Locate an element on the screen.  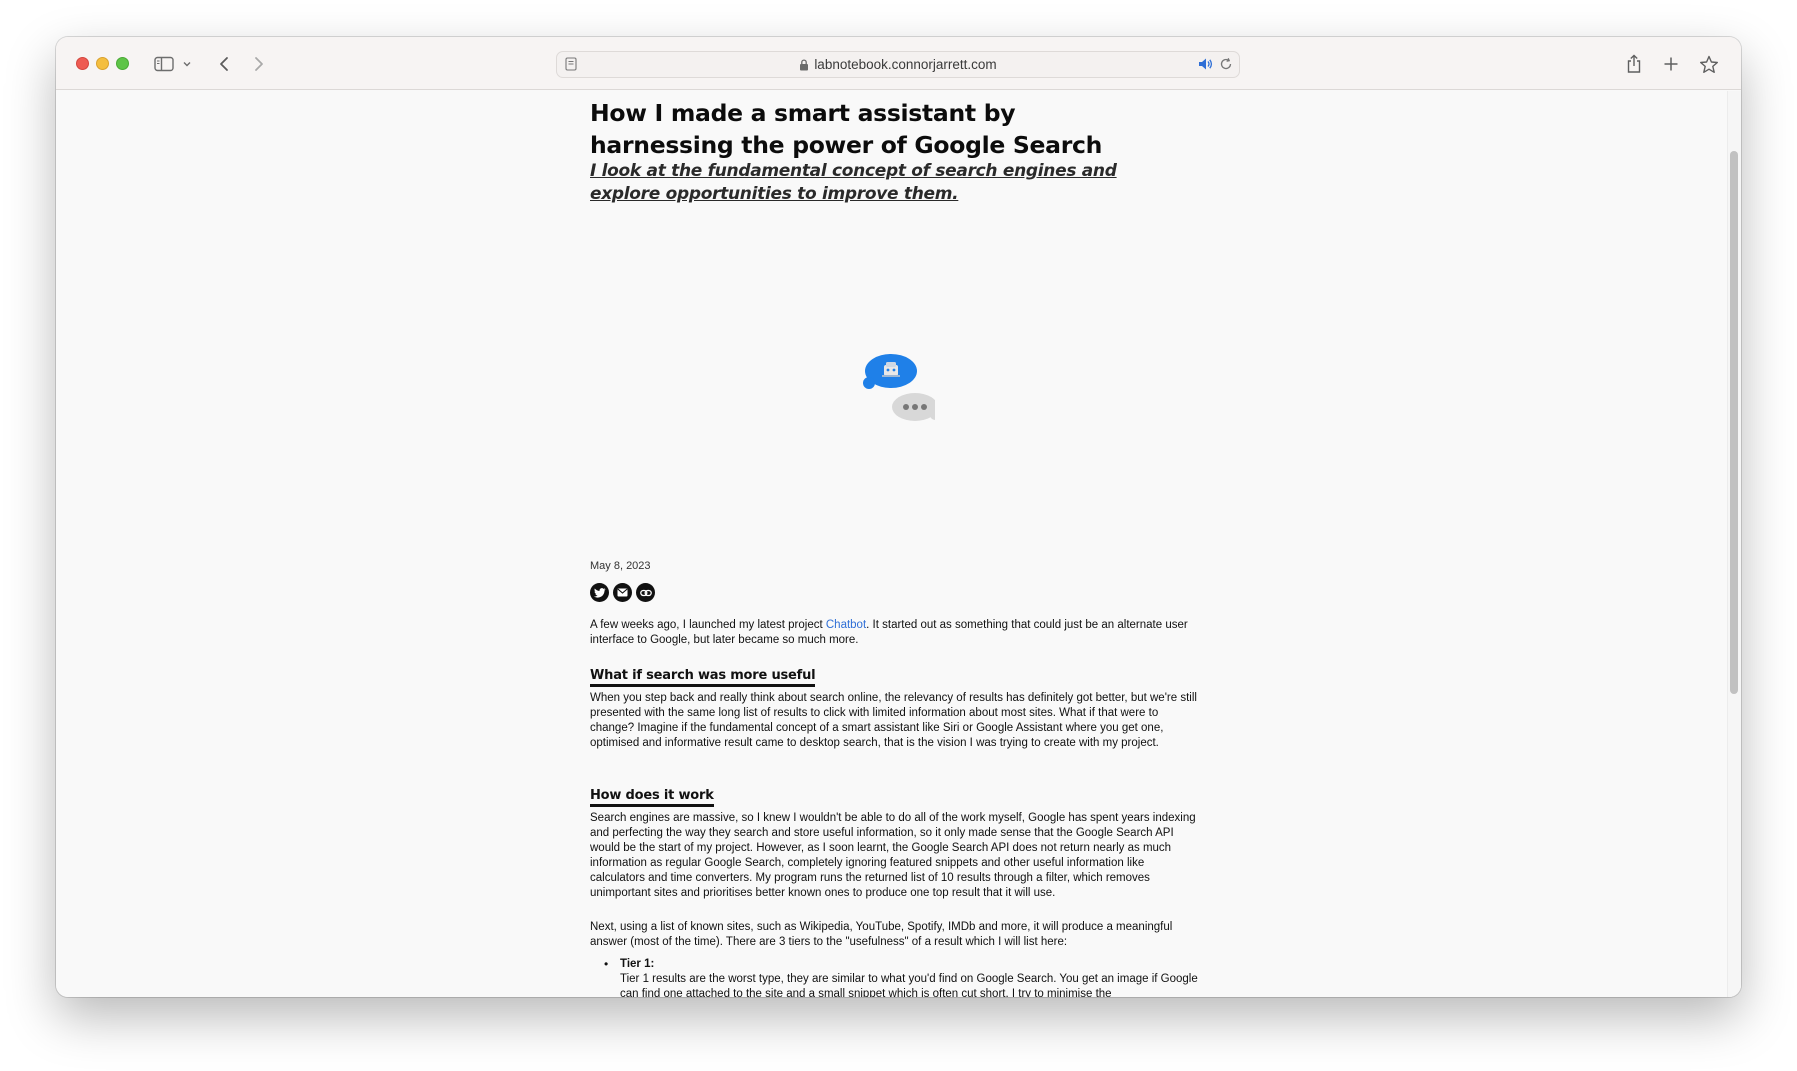
zoom-window-button is located at coordinates (122, 63).